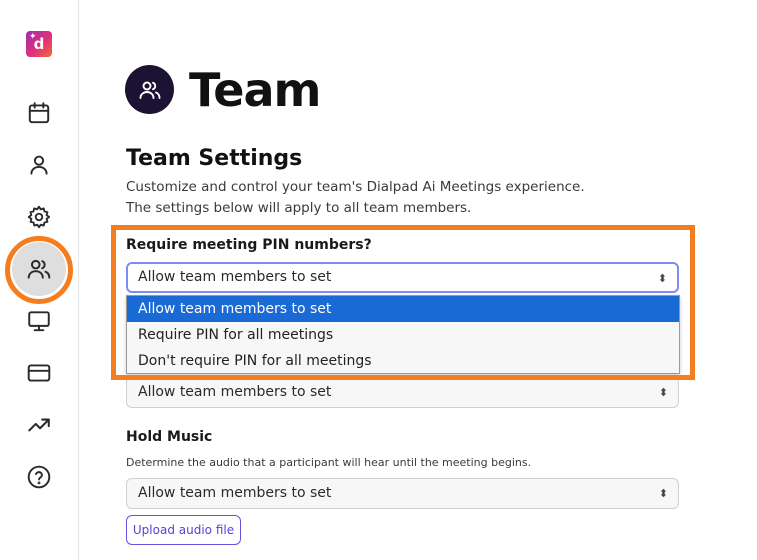  I want to click on section-title: Team Settings, so click(214, 158).